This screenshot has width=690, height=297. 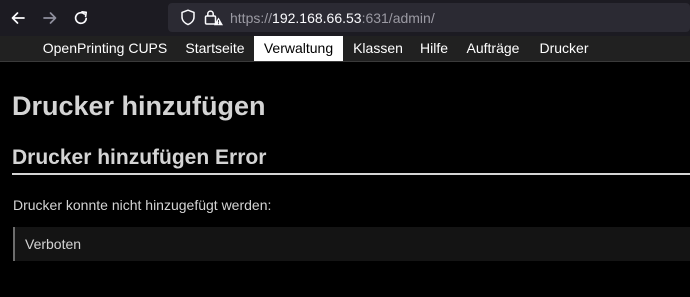 What do you see at coordinates (493, 48) in the screenshot?
I see `nav-item-auftraege: Aufträge` at bounding box center [493, 48].